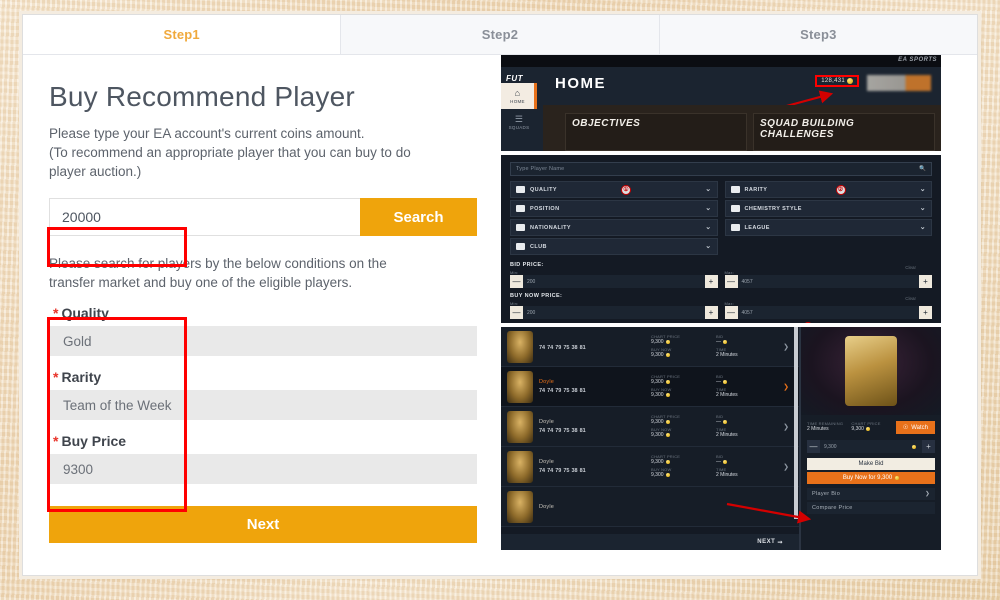 This screenshot has height=600, width=1000. Describe the element at coordinates (614, 208) in the screenshot. I see `filter-position: POSITION ⌄` at that location.